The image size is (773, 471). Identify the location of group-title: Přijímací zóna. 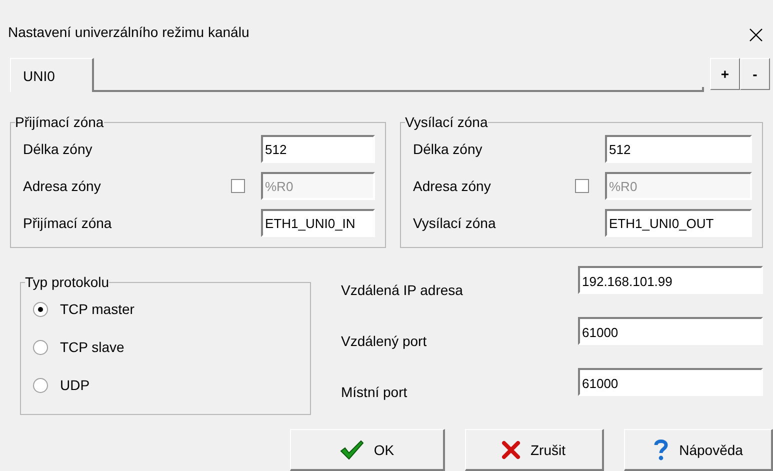
(59, 122).